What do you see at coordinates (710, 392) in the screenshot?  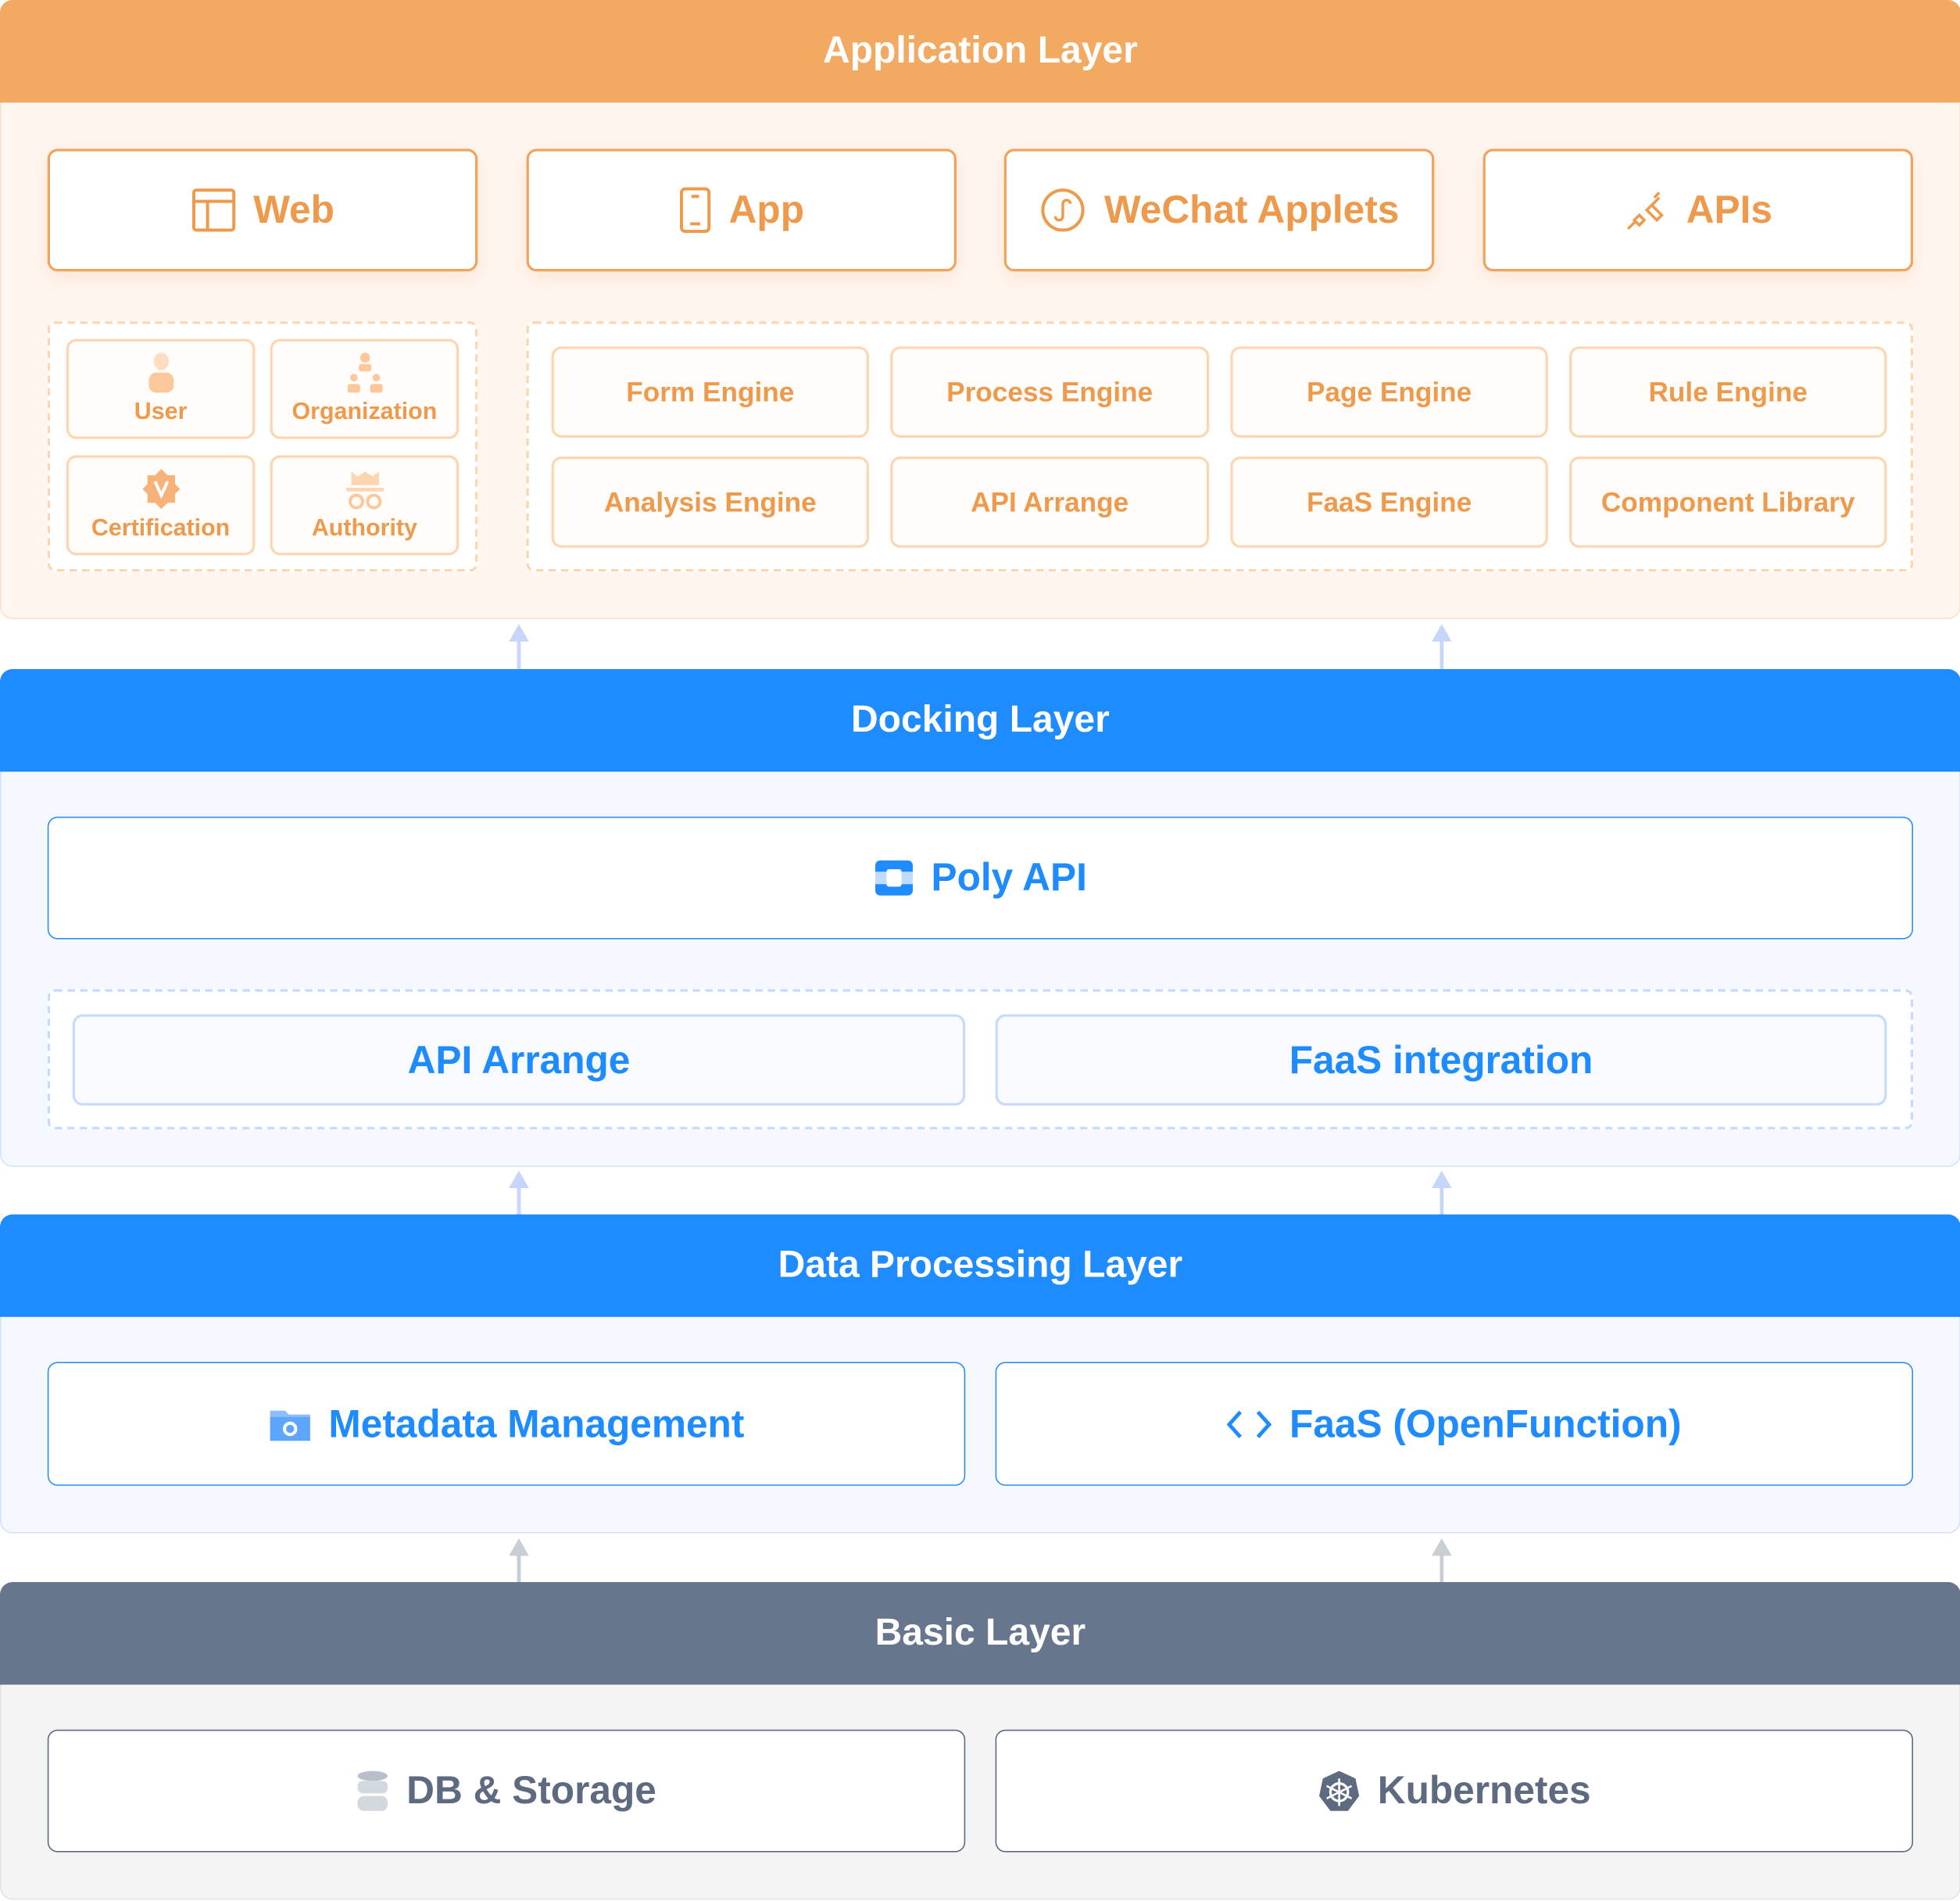 I see `engine-form: Form Engine` at bounding box center [710, 392].